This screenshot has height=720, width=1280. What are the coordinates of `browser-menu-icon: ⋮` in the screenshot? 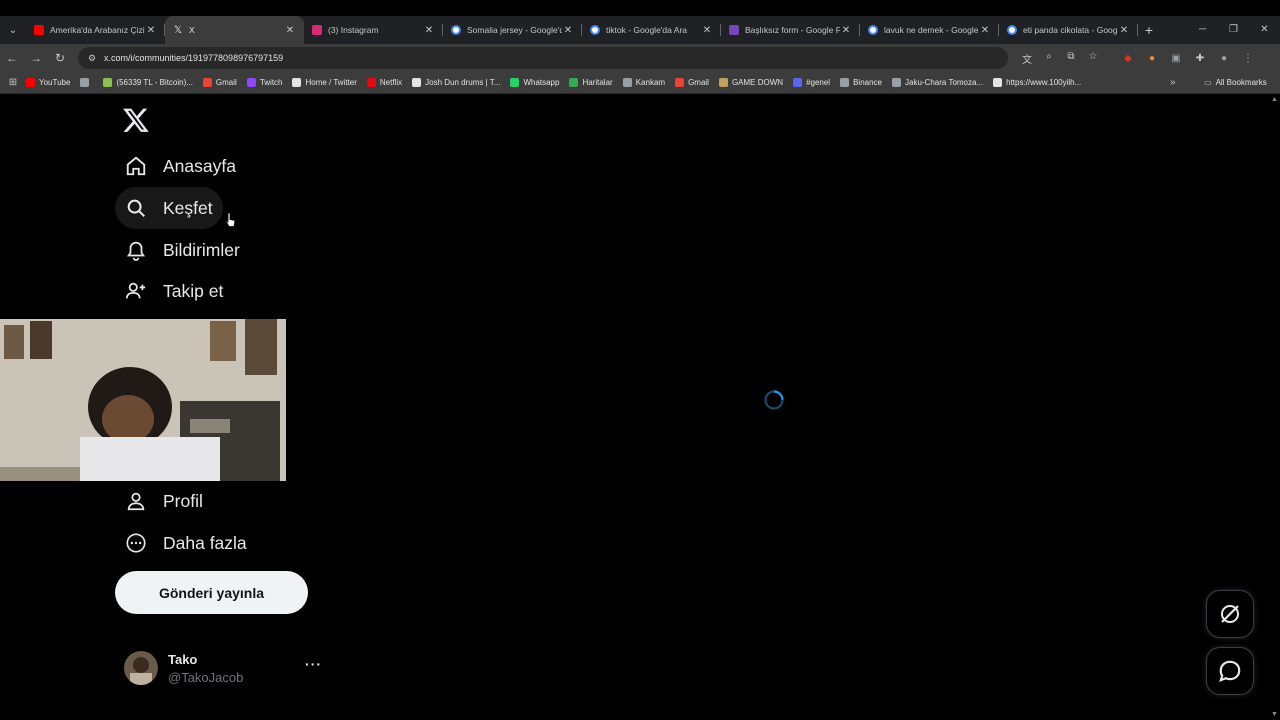 It's located at (1248, 58).